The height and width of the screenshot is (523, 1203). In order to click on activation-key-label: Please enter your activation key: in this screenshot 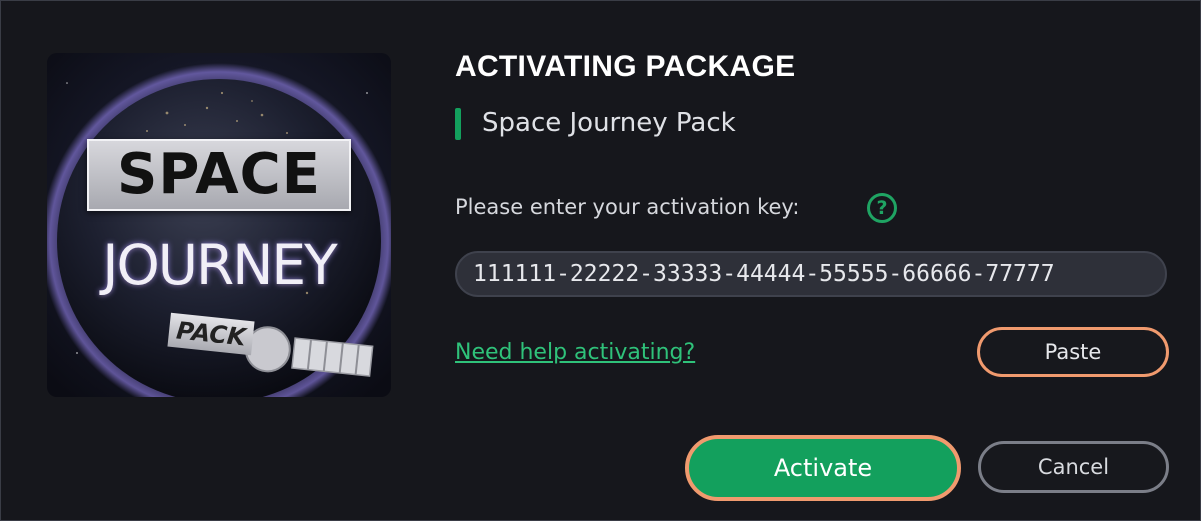, I will do `click(627, 207)`.